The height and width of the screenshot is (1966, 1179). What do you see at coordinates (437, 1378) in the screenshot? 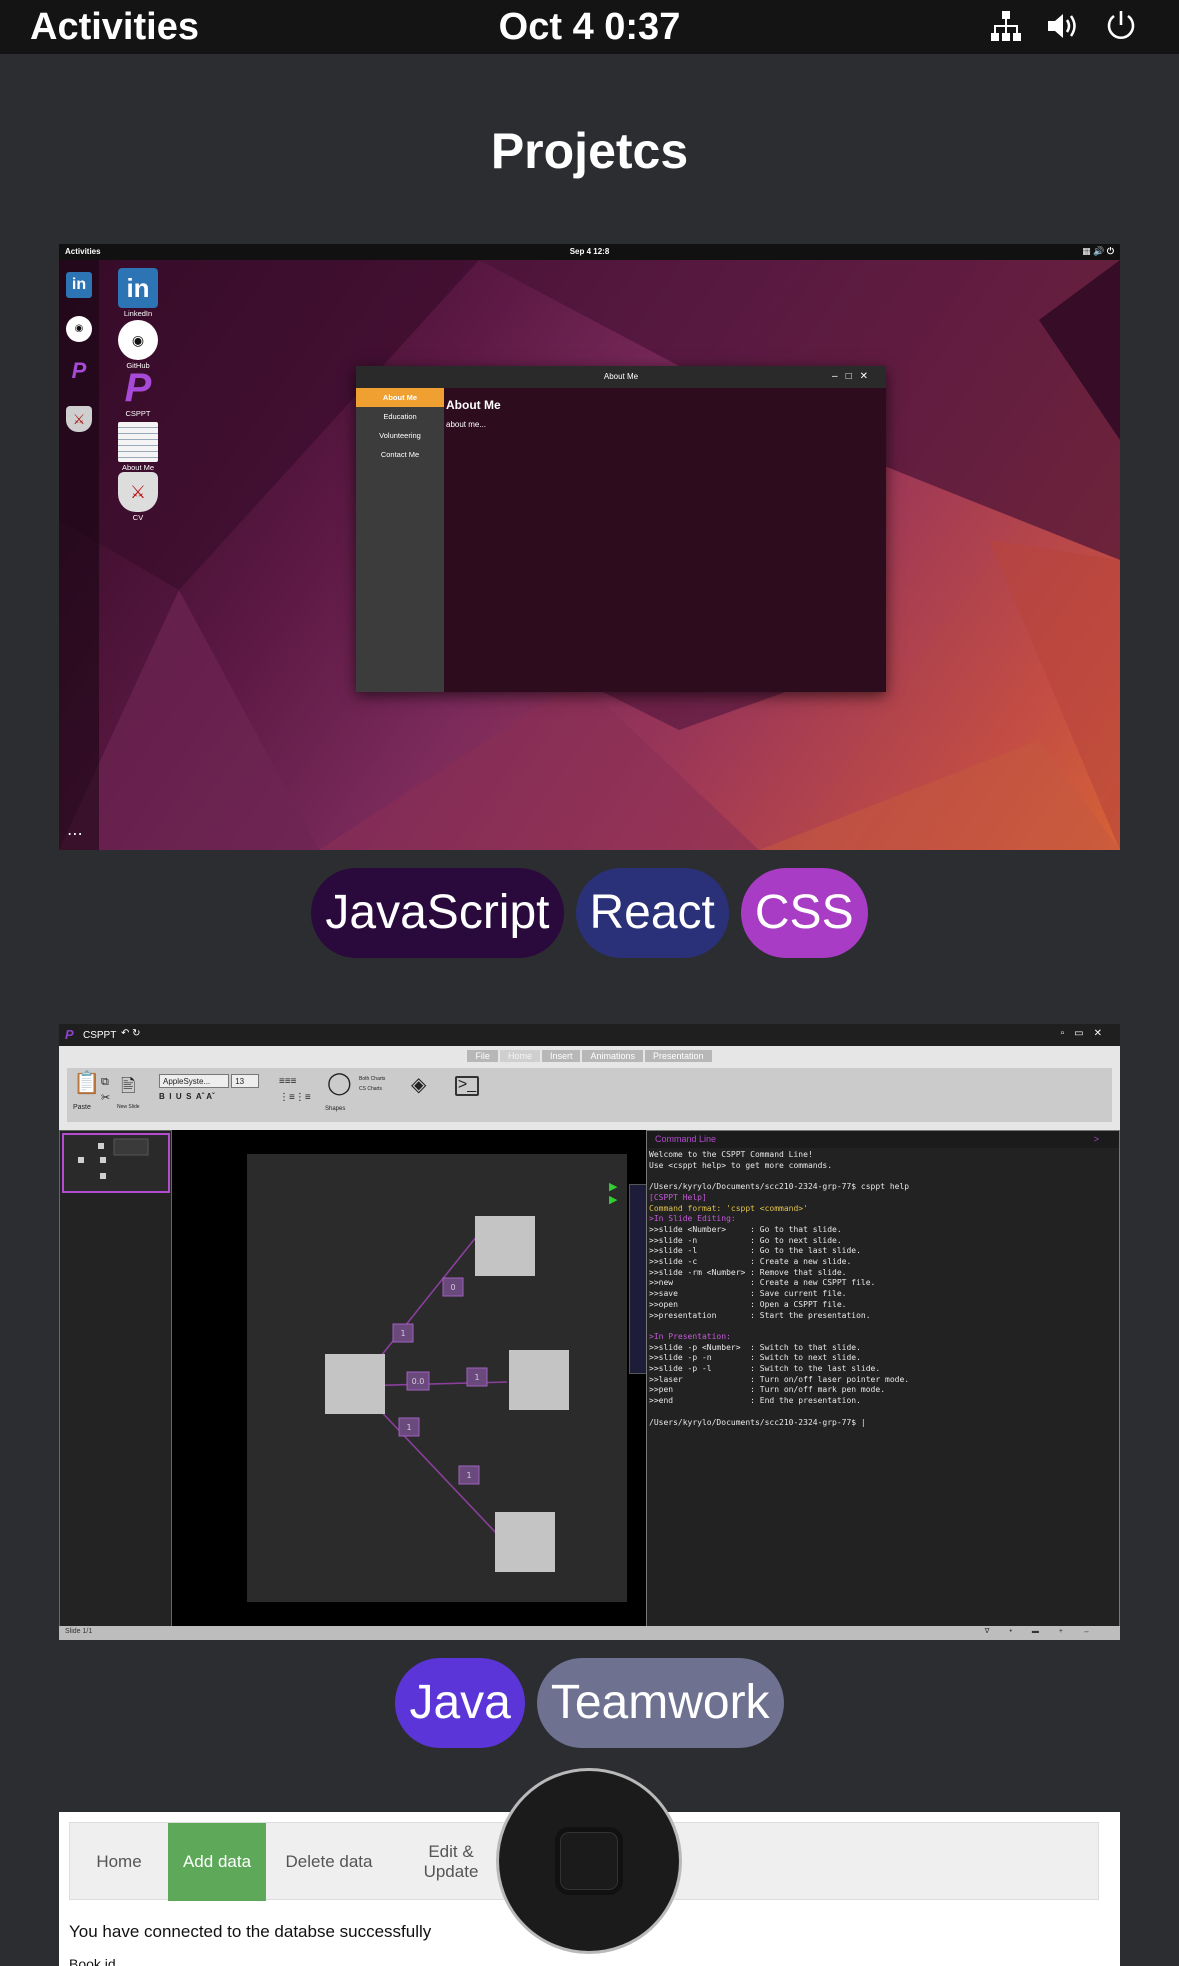
I see `slide-canvas: 0 1 0.0 1 1 1` at bounding box center [437, 1378].